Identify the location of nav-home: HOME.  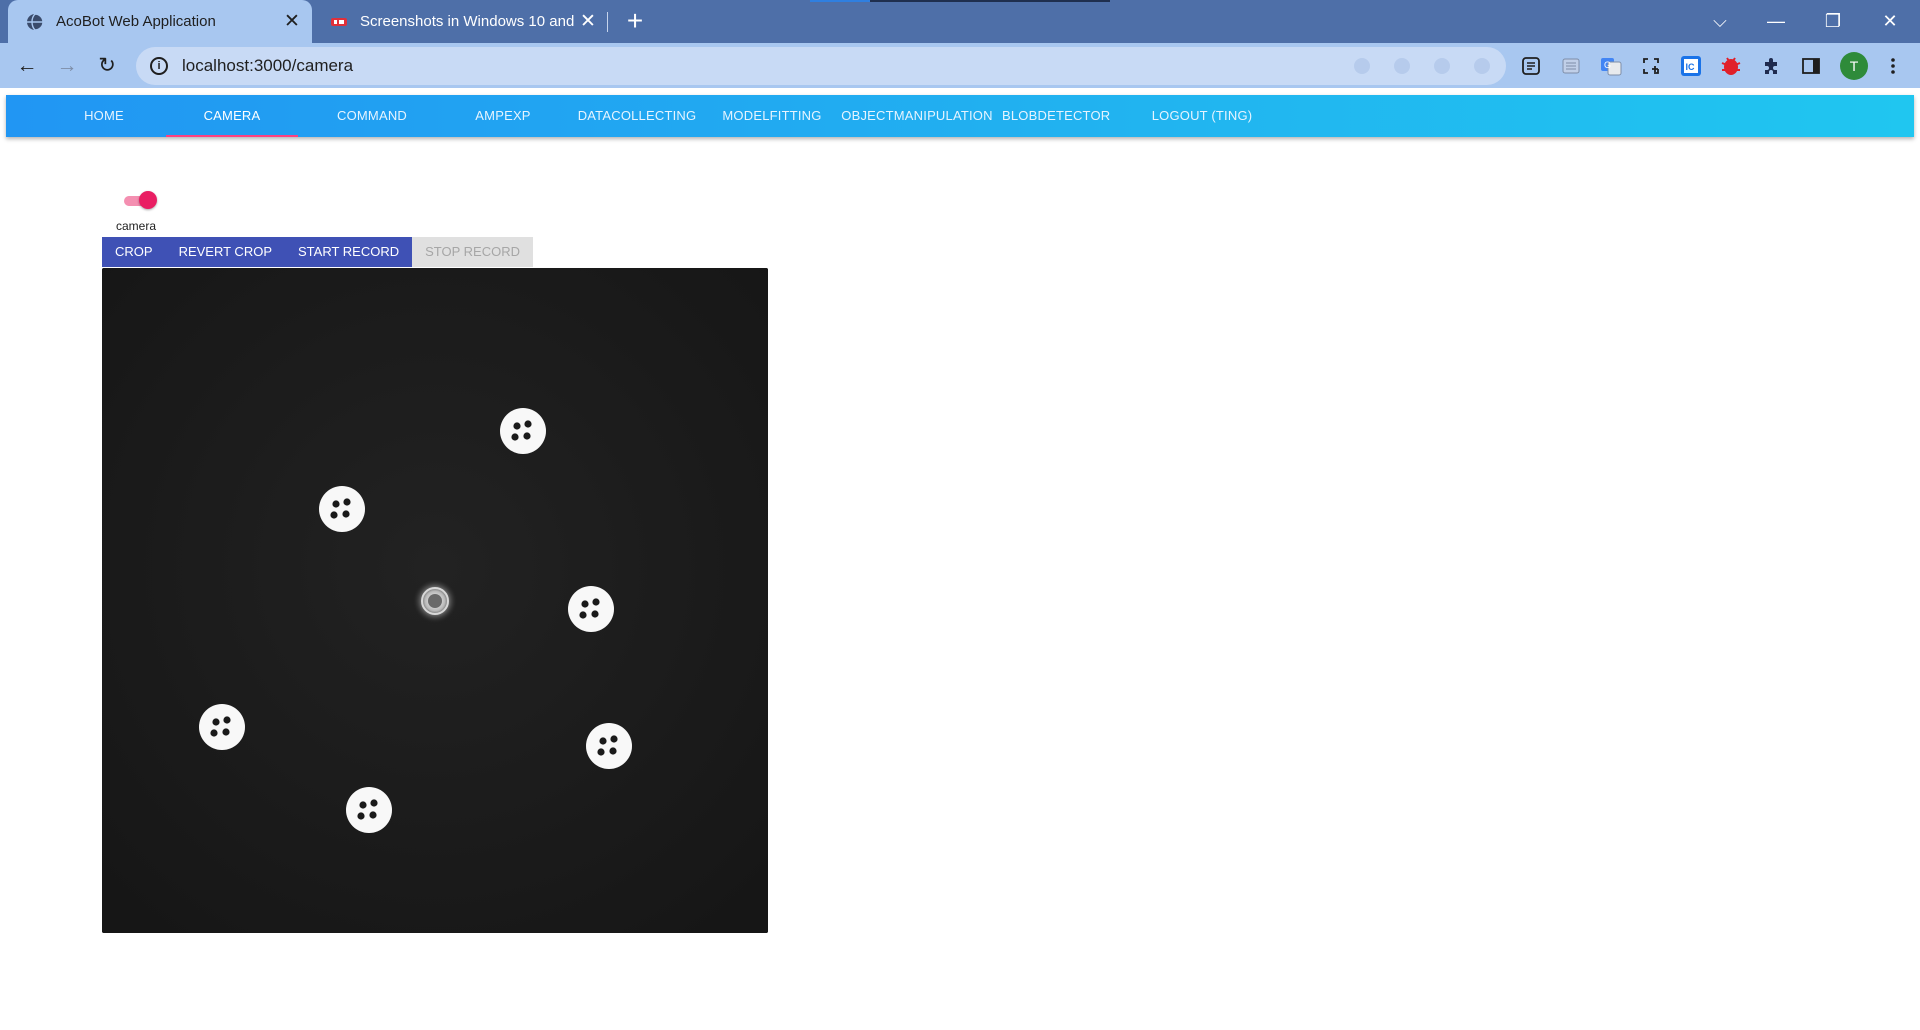
(104, 116).